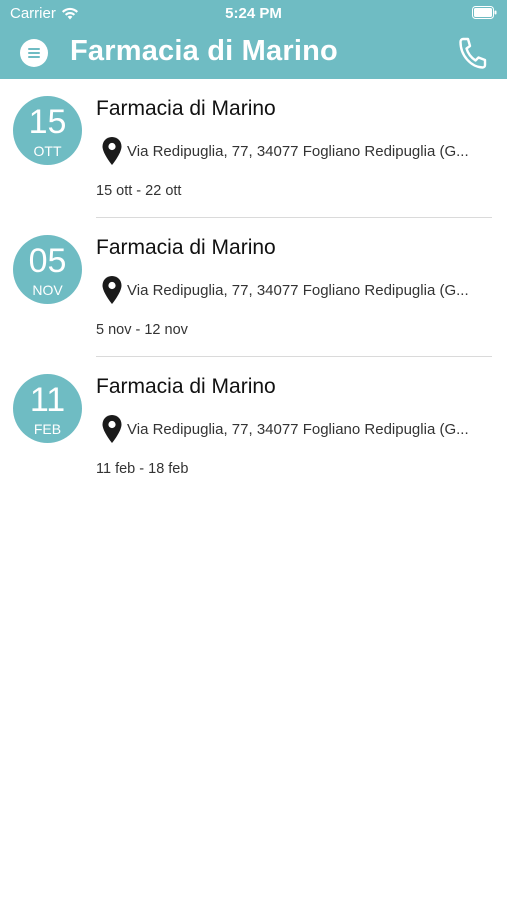 The image size is (507, 900). I want to click on battery-icon, so click(484, 12).